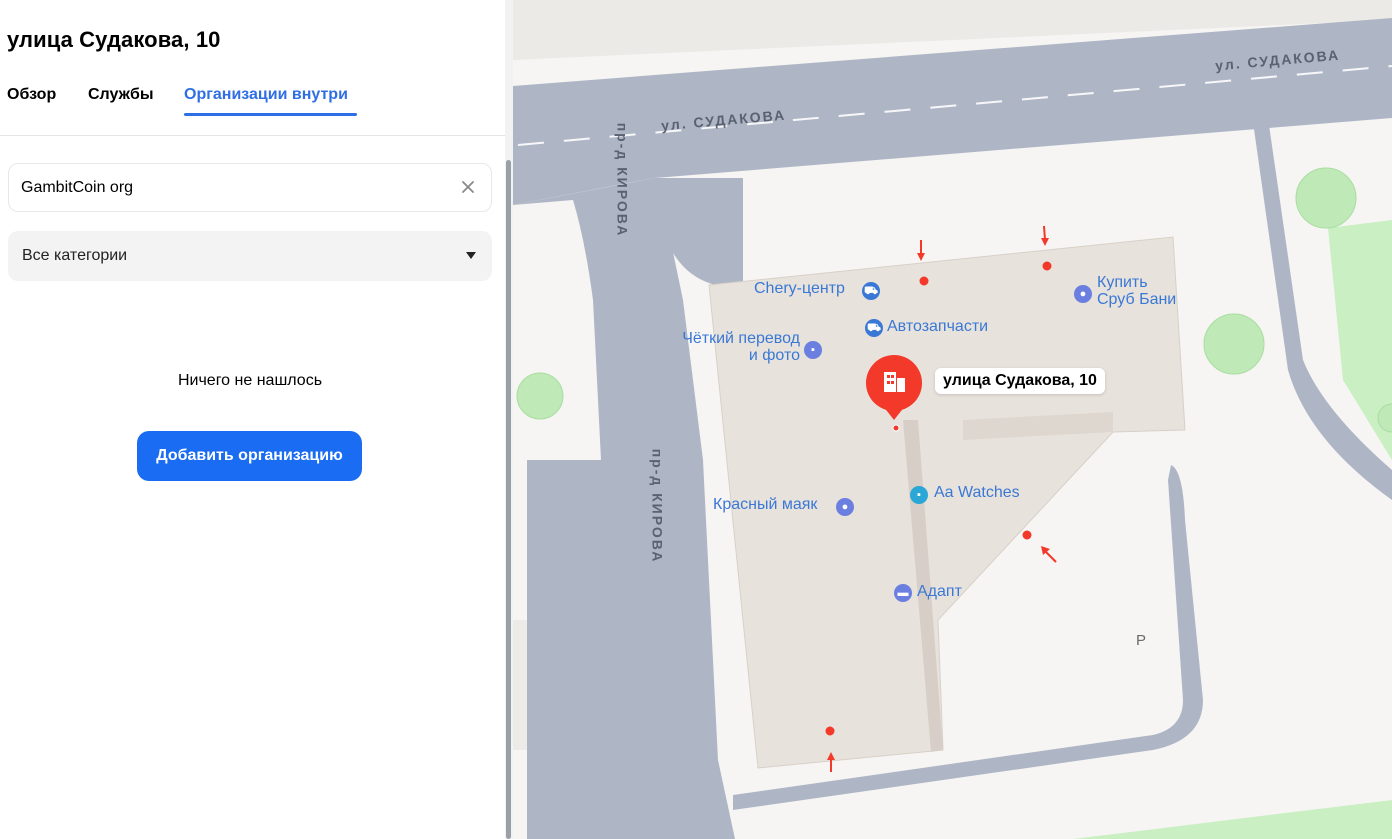 The height and width of the screenshot is (839, 1392). I want to click on scrollbar, so click(509, 419).